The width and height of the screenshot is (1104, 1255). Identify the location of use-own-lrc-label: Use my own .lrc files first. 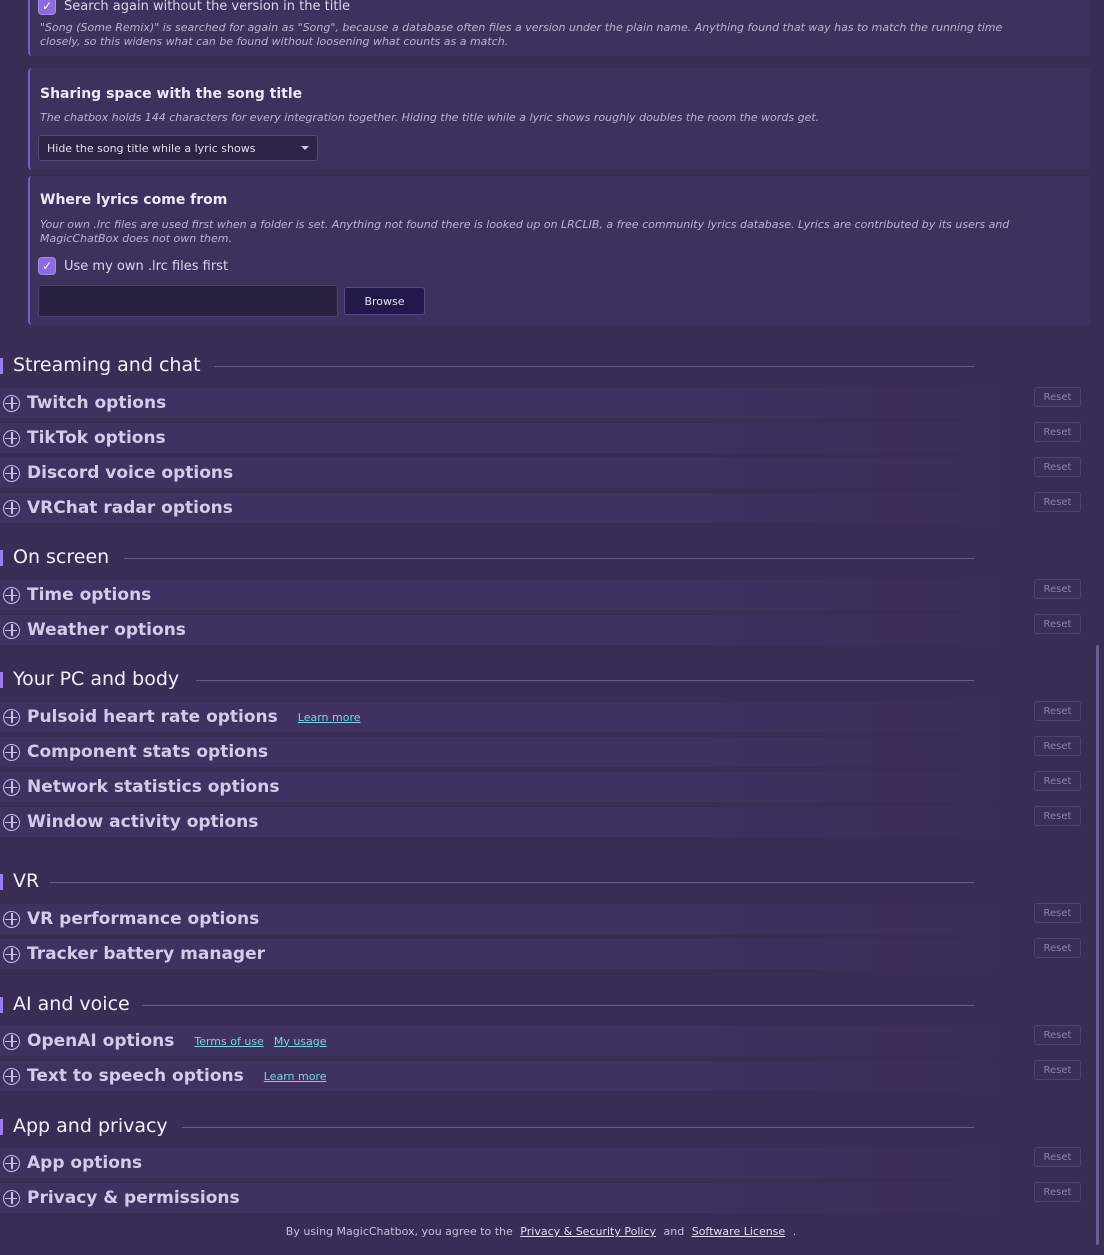
(146, 266).